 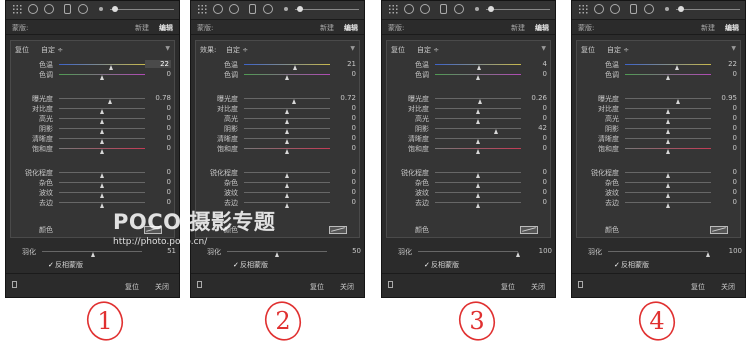 I want to click on slider-value: 0.95, so click(x=726, y=98).